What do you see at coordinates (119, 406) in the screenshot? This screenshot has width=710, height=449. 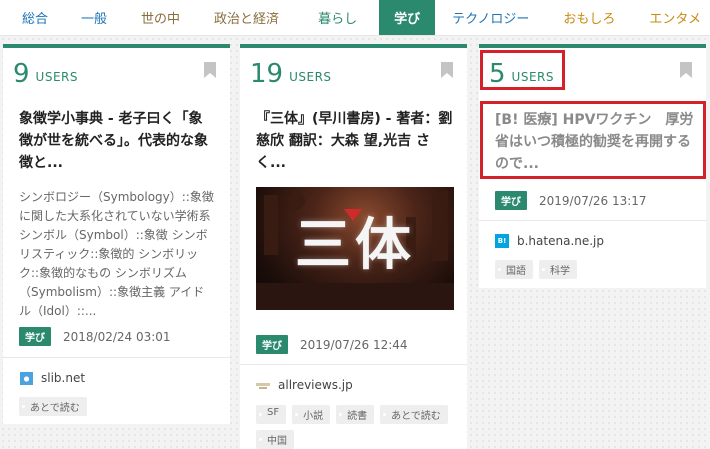 I see `tag-list: あとで読む` at bounding box center [119, 406].